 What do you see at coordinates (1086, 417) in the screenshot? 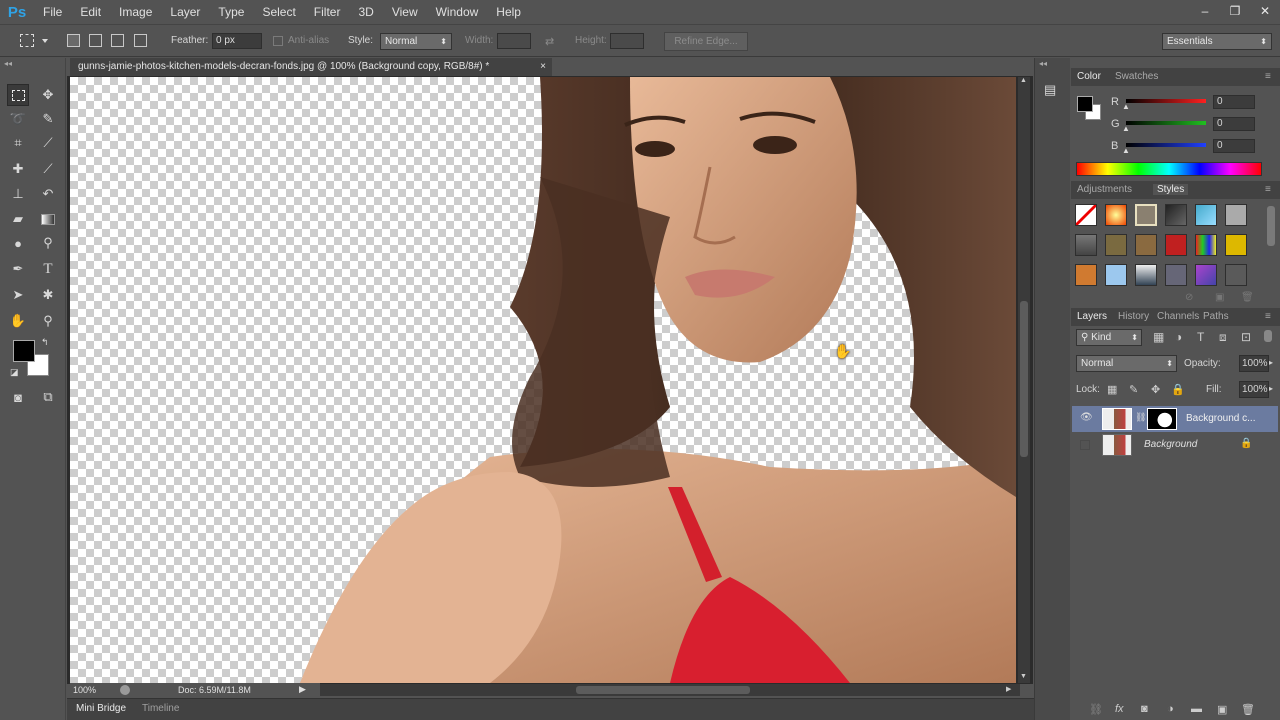
I see `visibility-eye-icon: 👁` at bounding box center [1086, 417].